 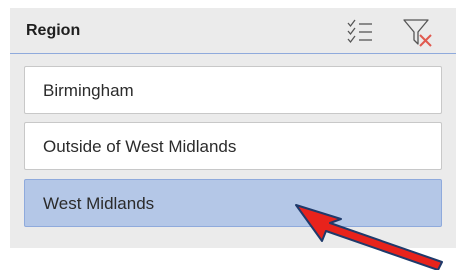 What do you see at coordinates (53, 30) in the screenshot?
I see `slicer-title: Region` at bounding box center [53, 30].